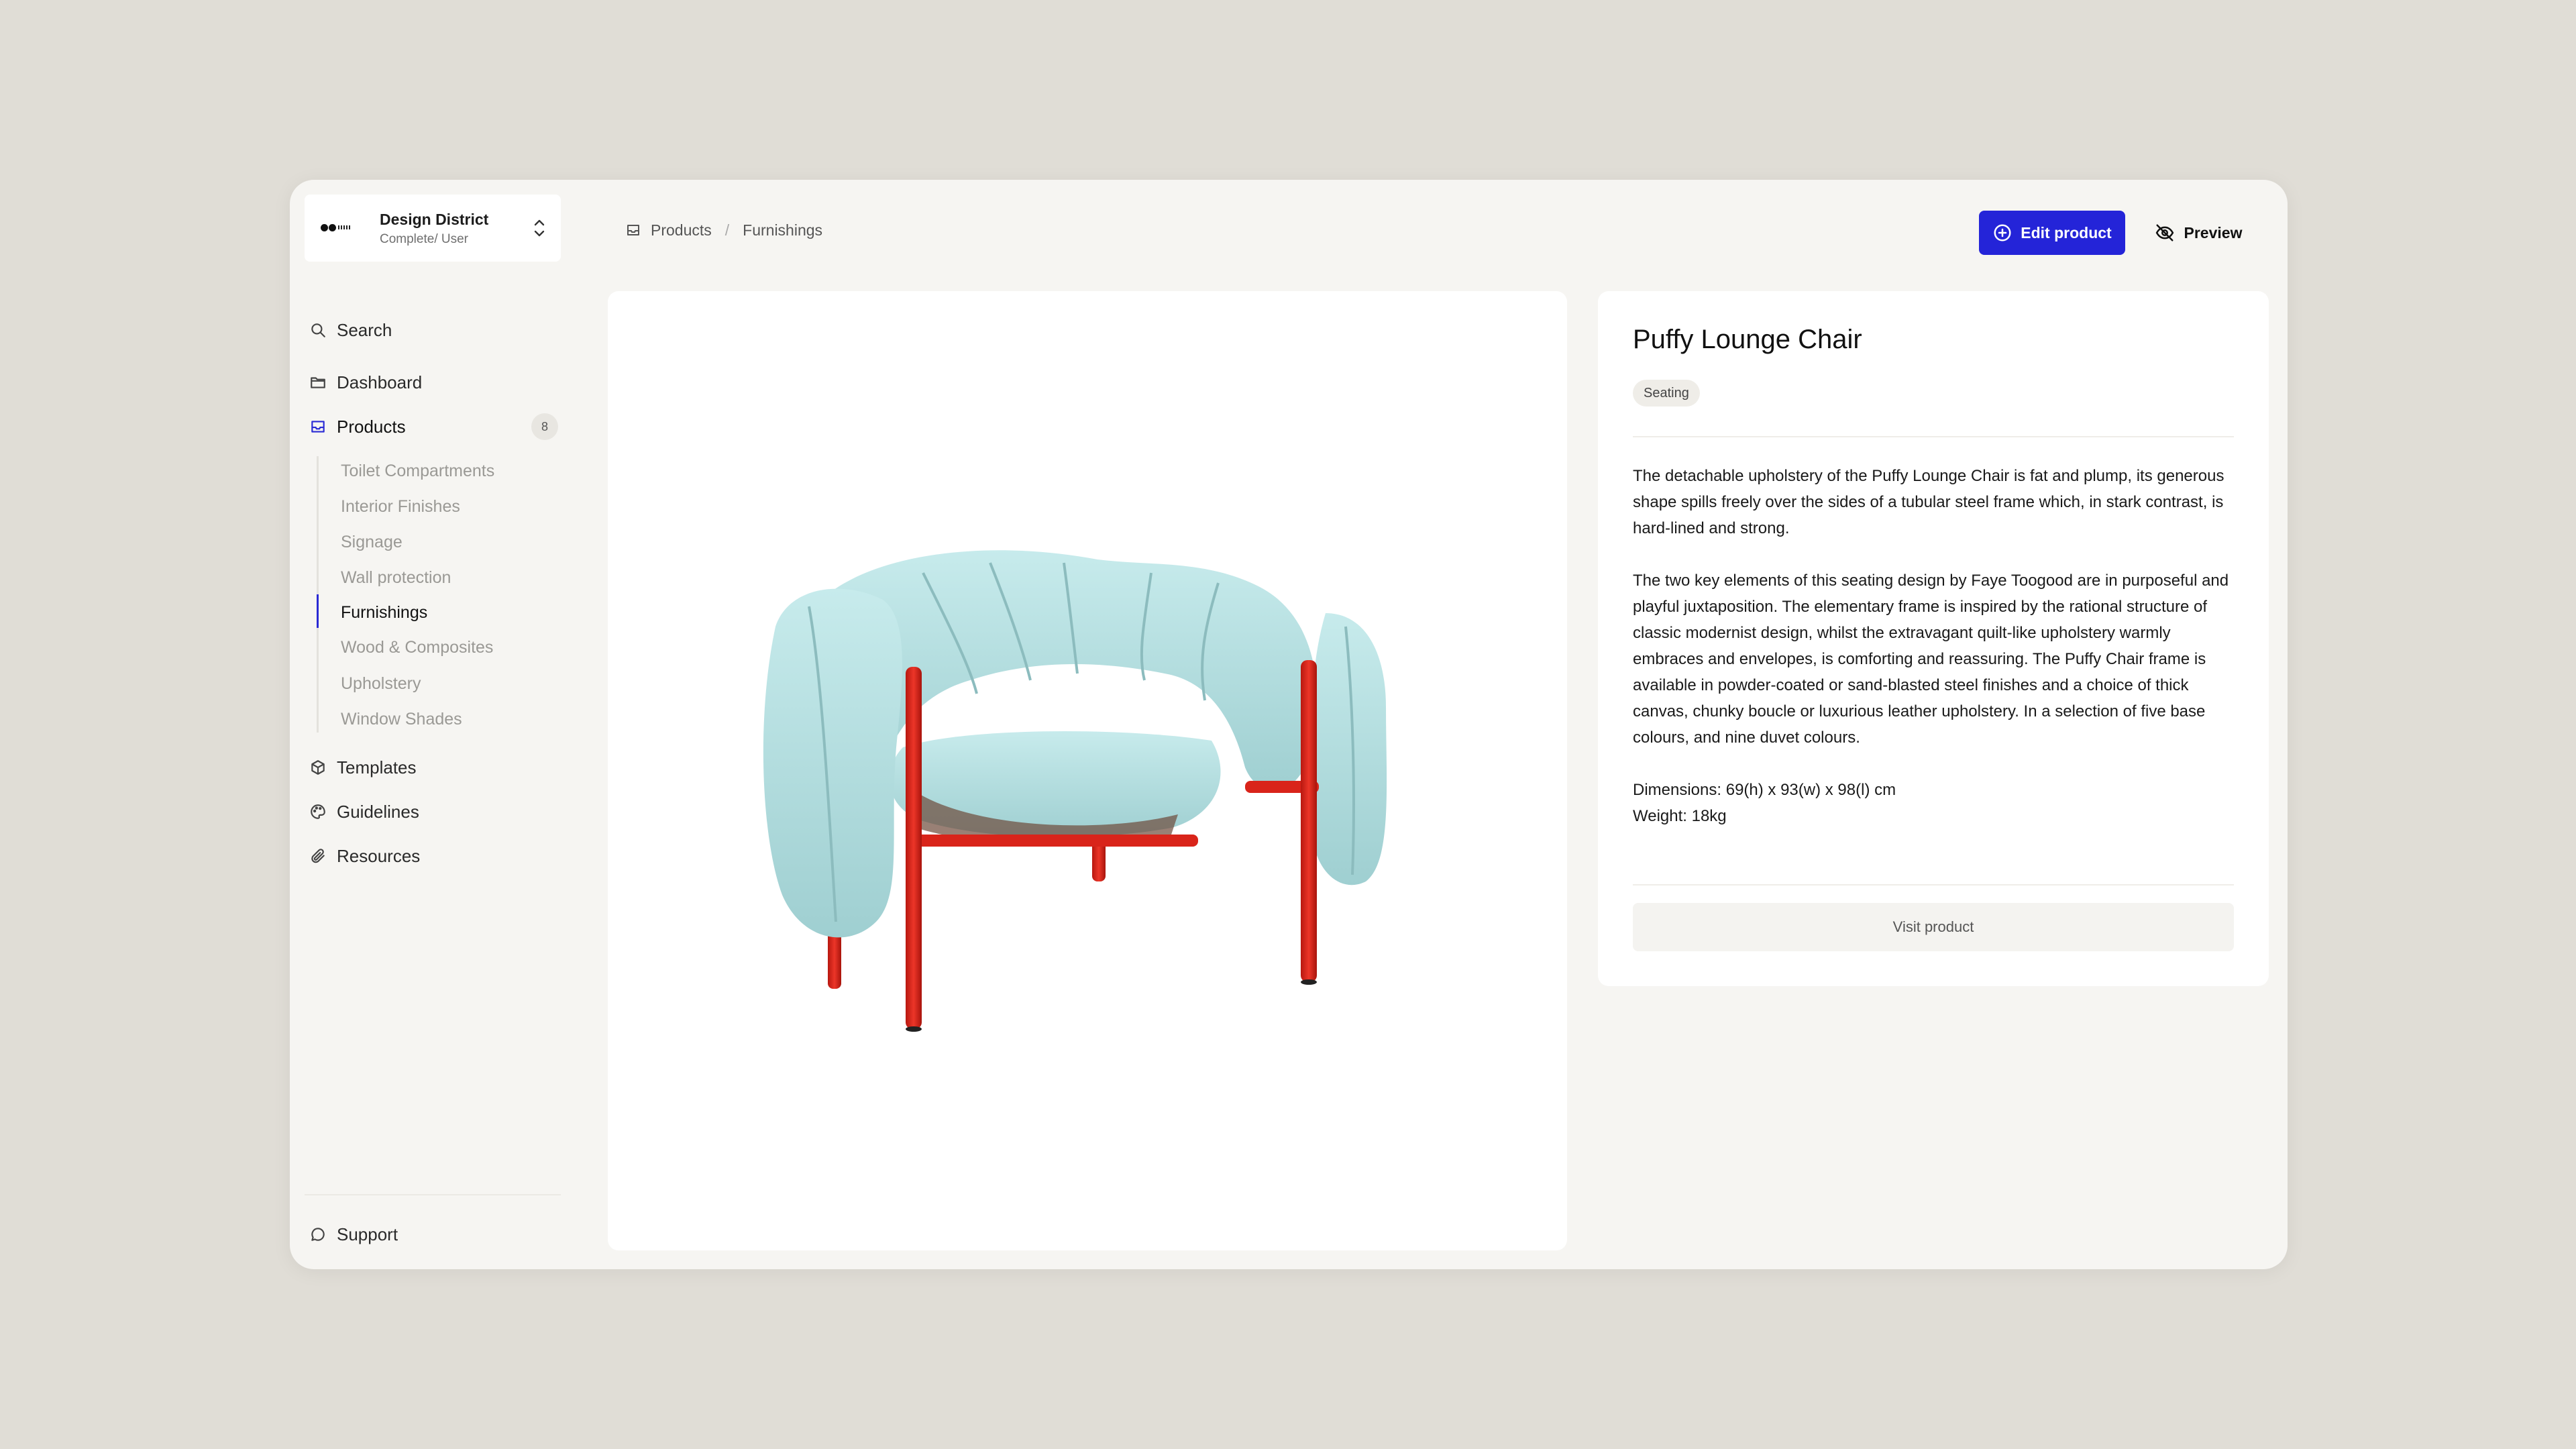  Describe the element at coordinates (400, 506) in the screenshot. I see `subnav-item-interior-finishes: Interior Finishes` at that location.